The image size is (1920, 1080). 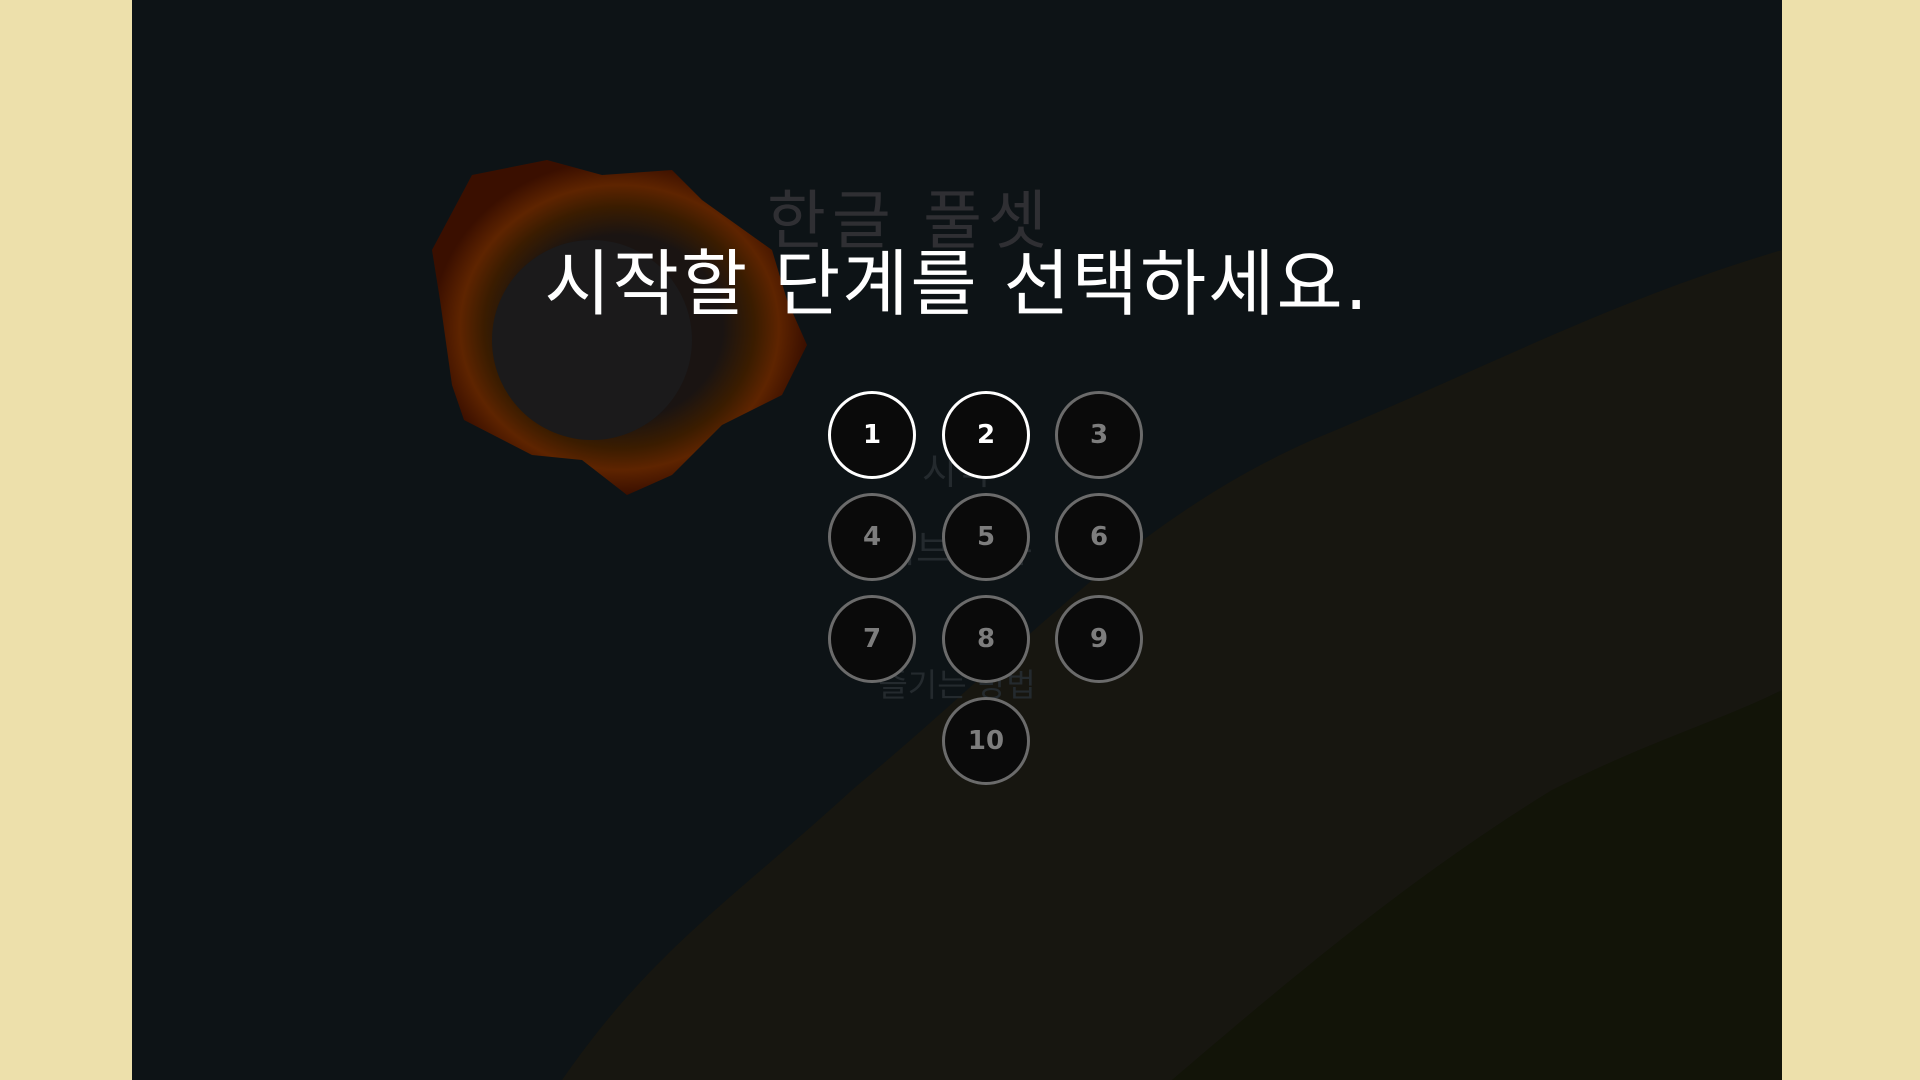 I want to click on level-button-7: 7, so click(x=872, y=639).